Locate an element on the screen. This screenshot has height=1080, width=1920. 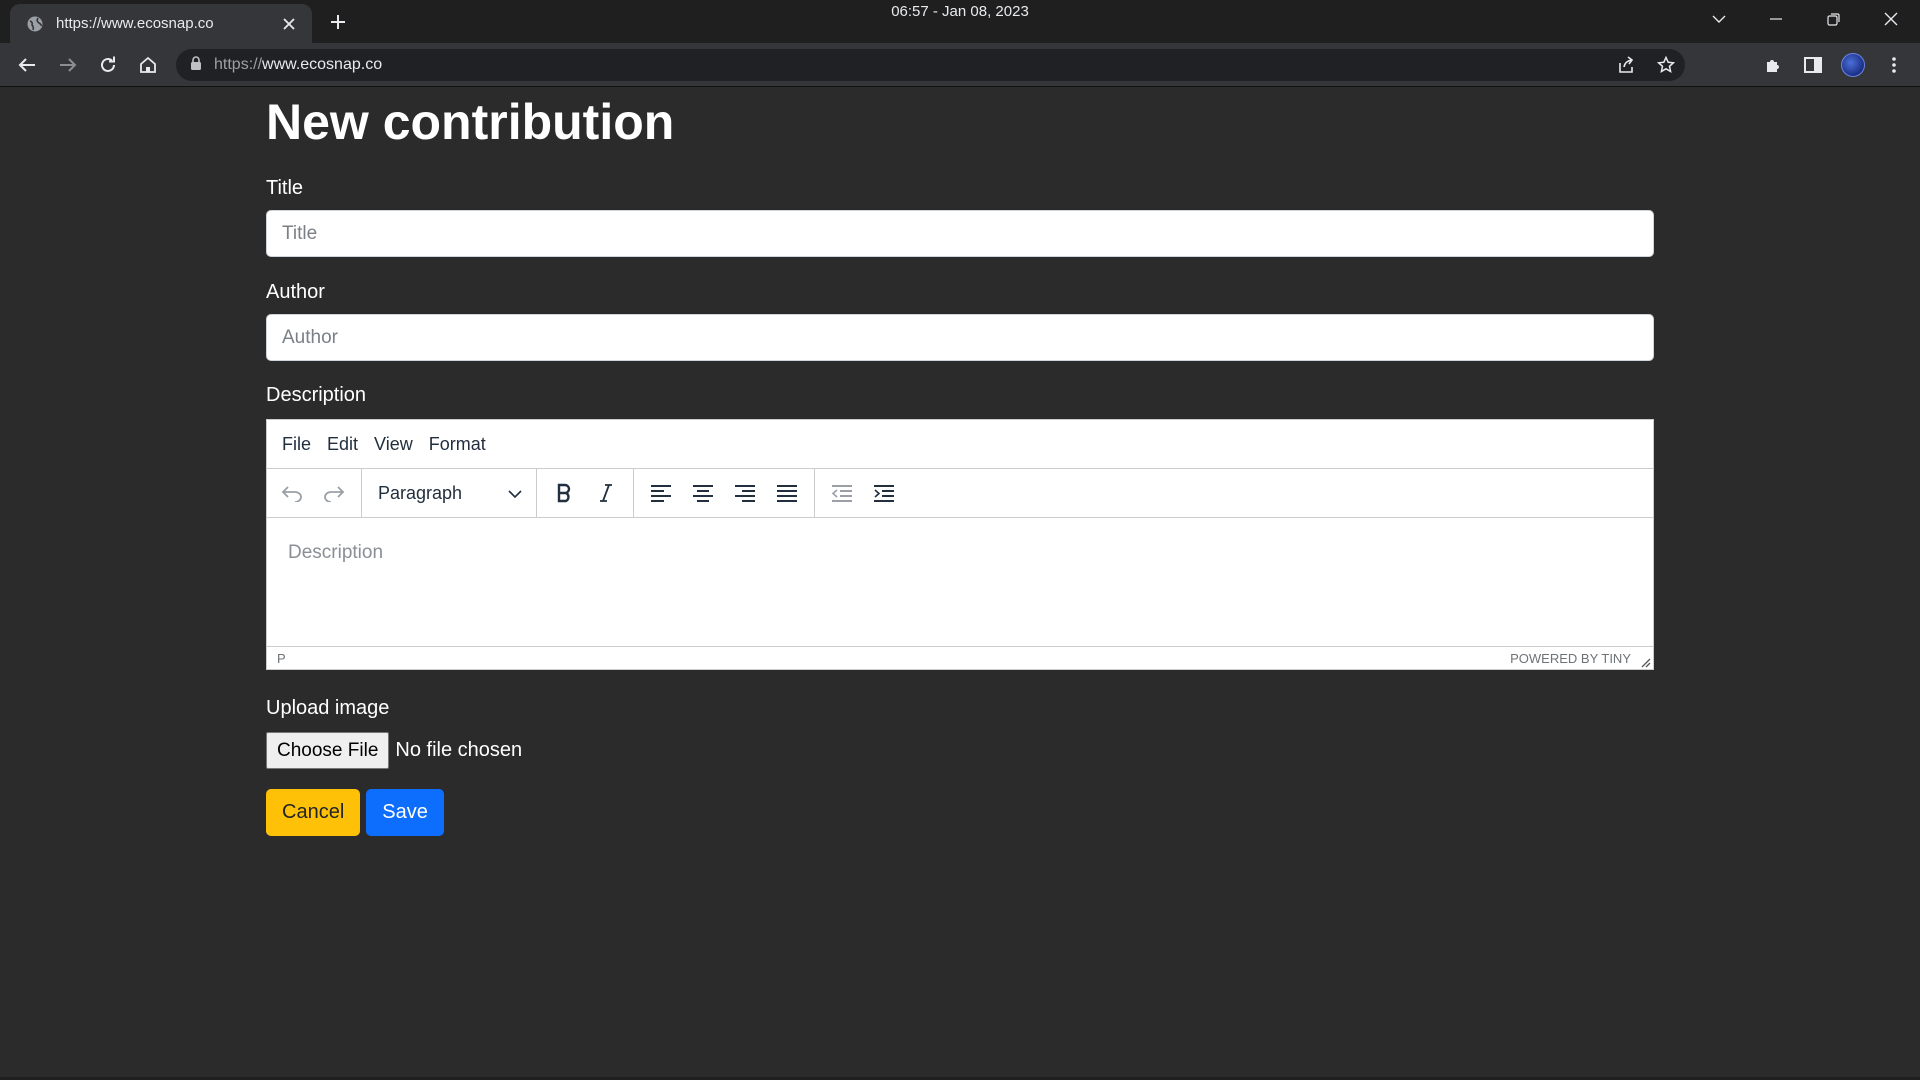
globe-icon is located at coordinates (35, 24).